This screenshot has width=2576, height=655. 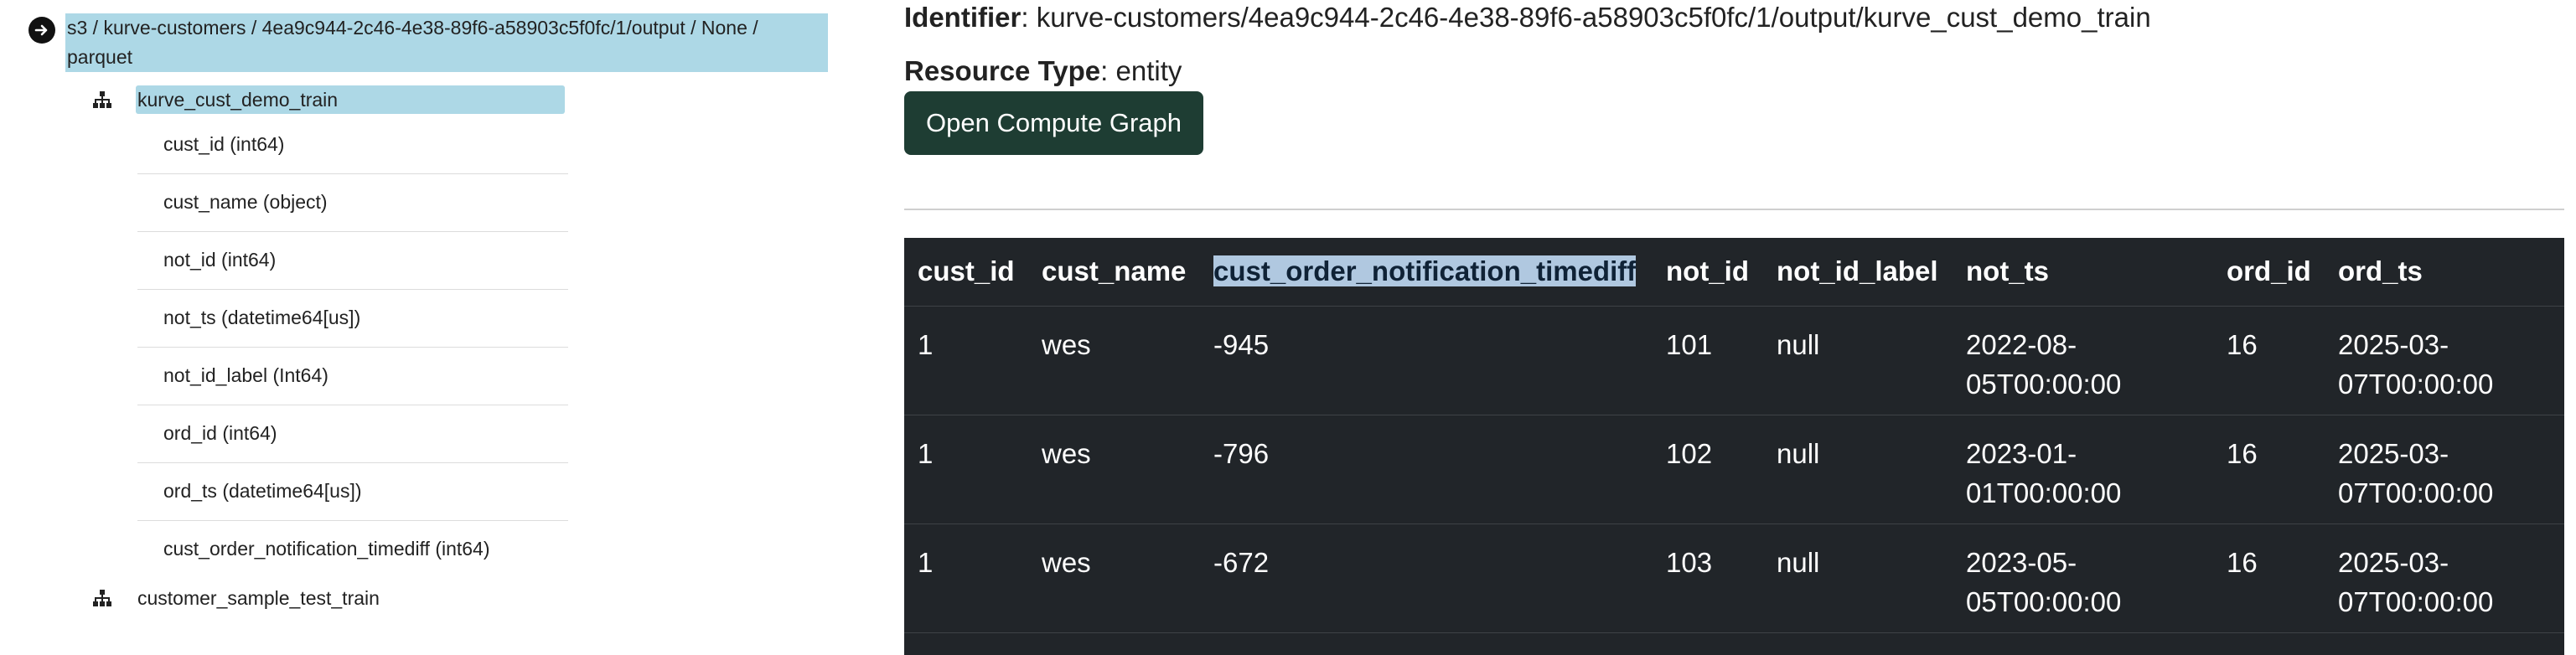 I want to click on table-cell: -796, so click(x=1241, y=453).